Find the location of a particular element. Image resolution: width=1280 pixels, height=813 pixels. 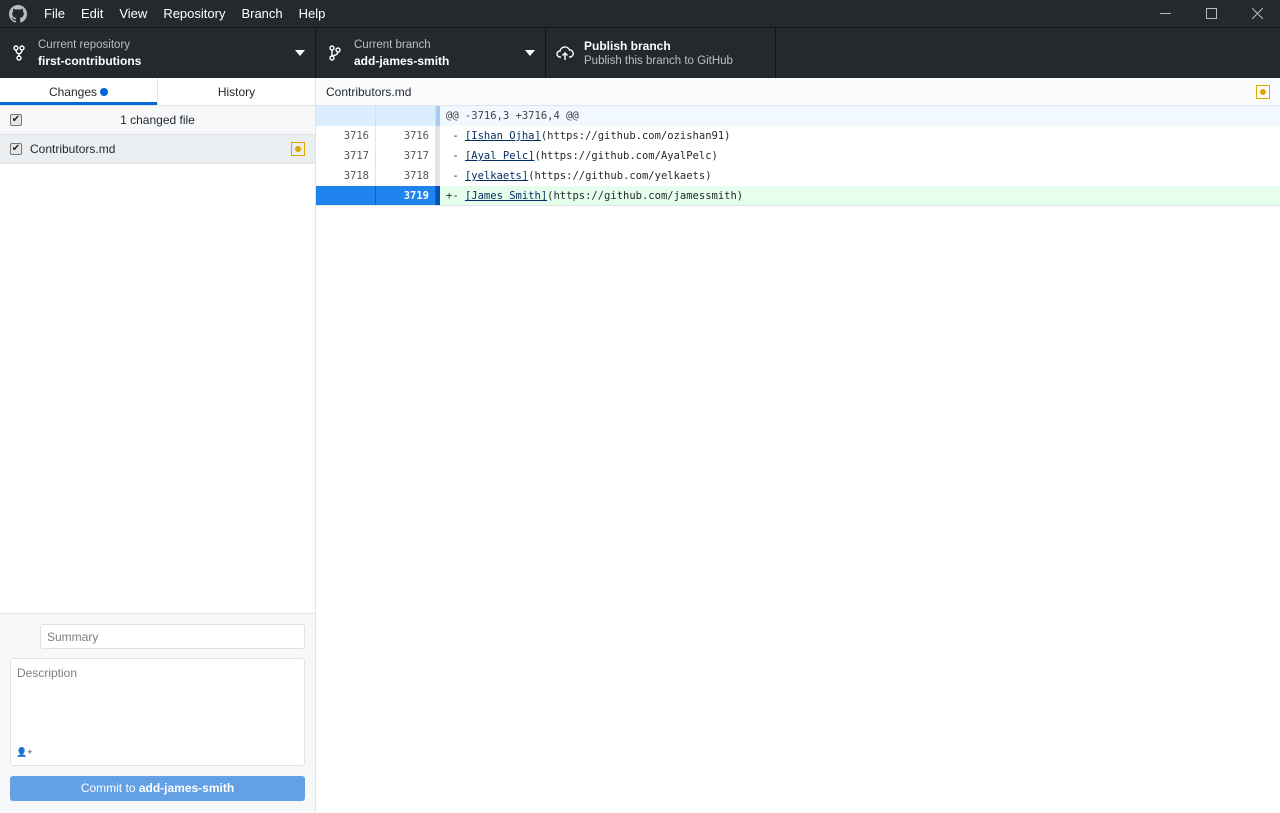

description-input is located at coordinates (157, 701).